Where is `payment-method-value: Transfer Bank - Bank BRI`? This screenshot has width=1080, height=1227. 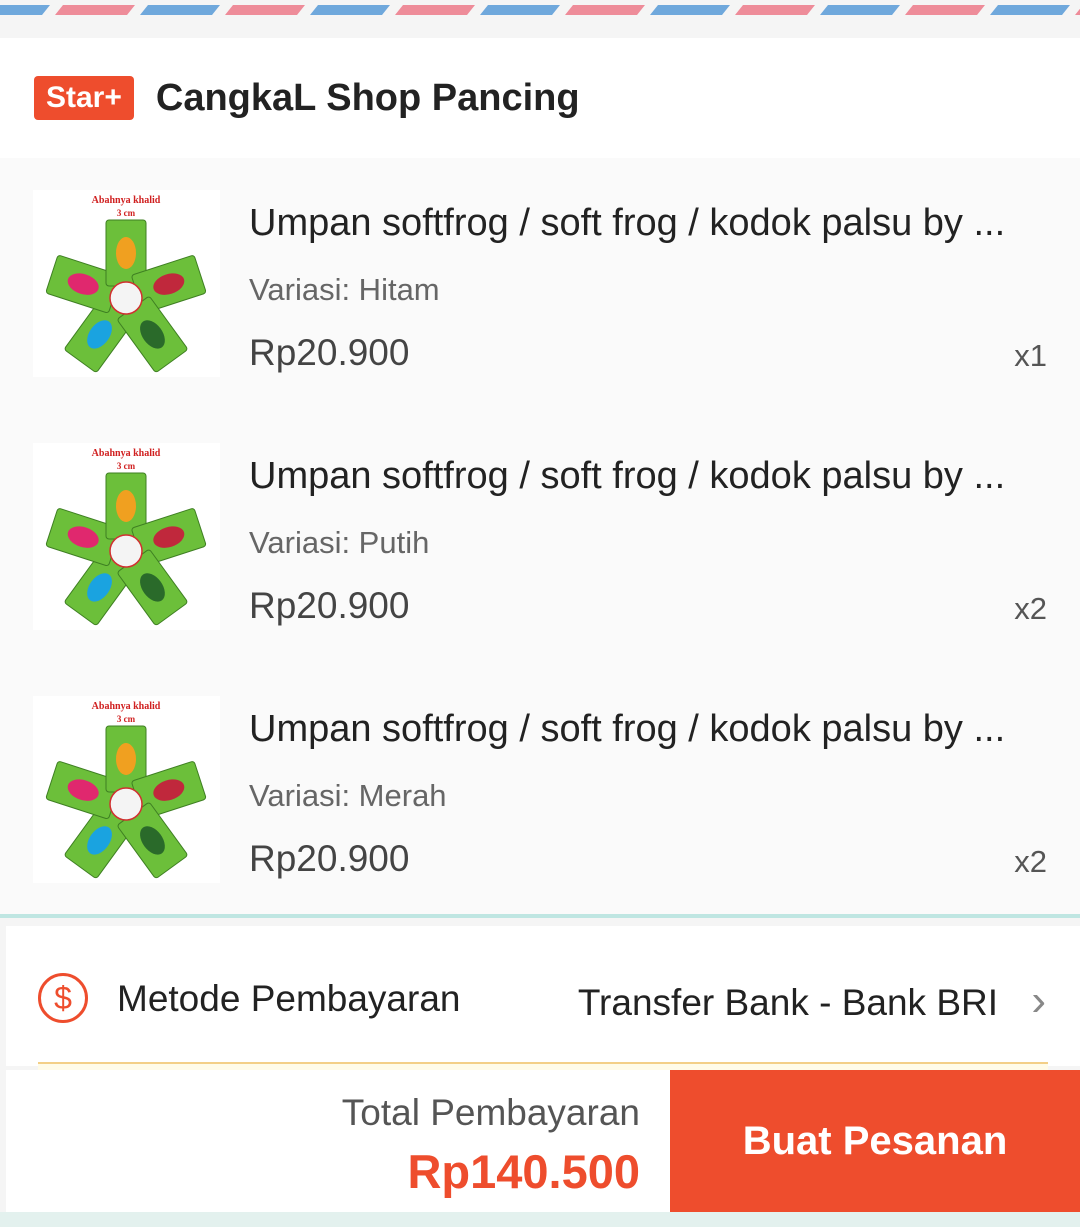 payment-method-value: Transfer Bank - Bank BRI is located at coordinates (787, 1002).